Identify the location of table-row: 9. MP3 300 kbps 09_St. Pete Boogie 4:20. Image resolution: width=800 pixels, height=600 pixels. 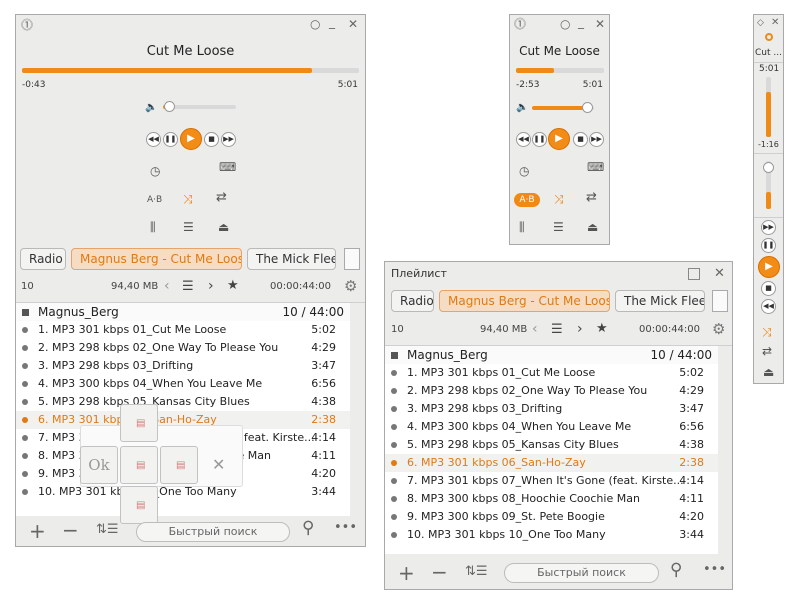
(551, 517).